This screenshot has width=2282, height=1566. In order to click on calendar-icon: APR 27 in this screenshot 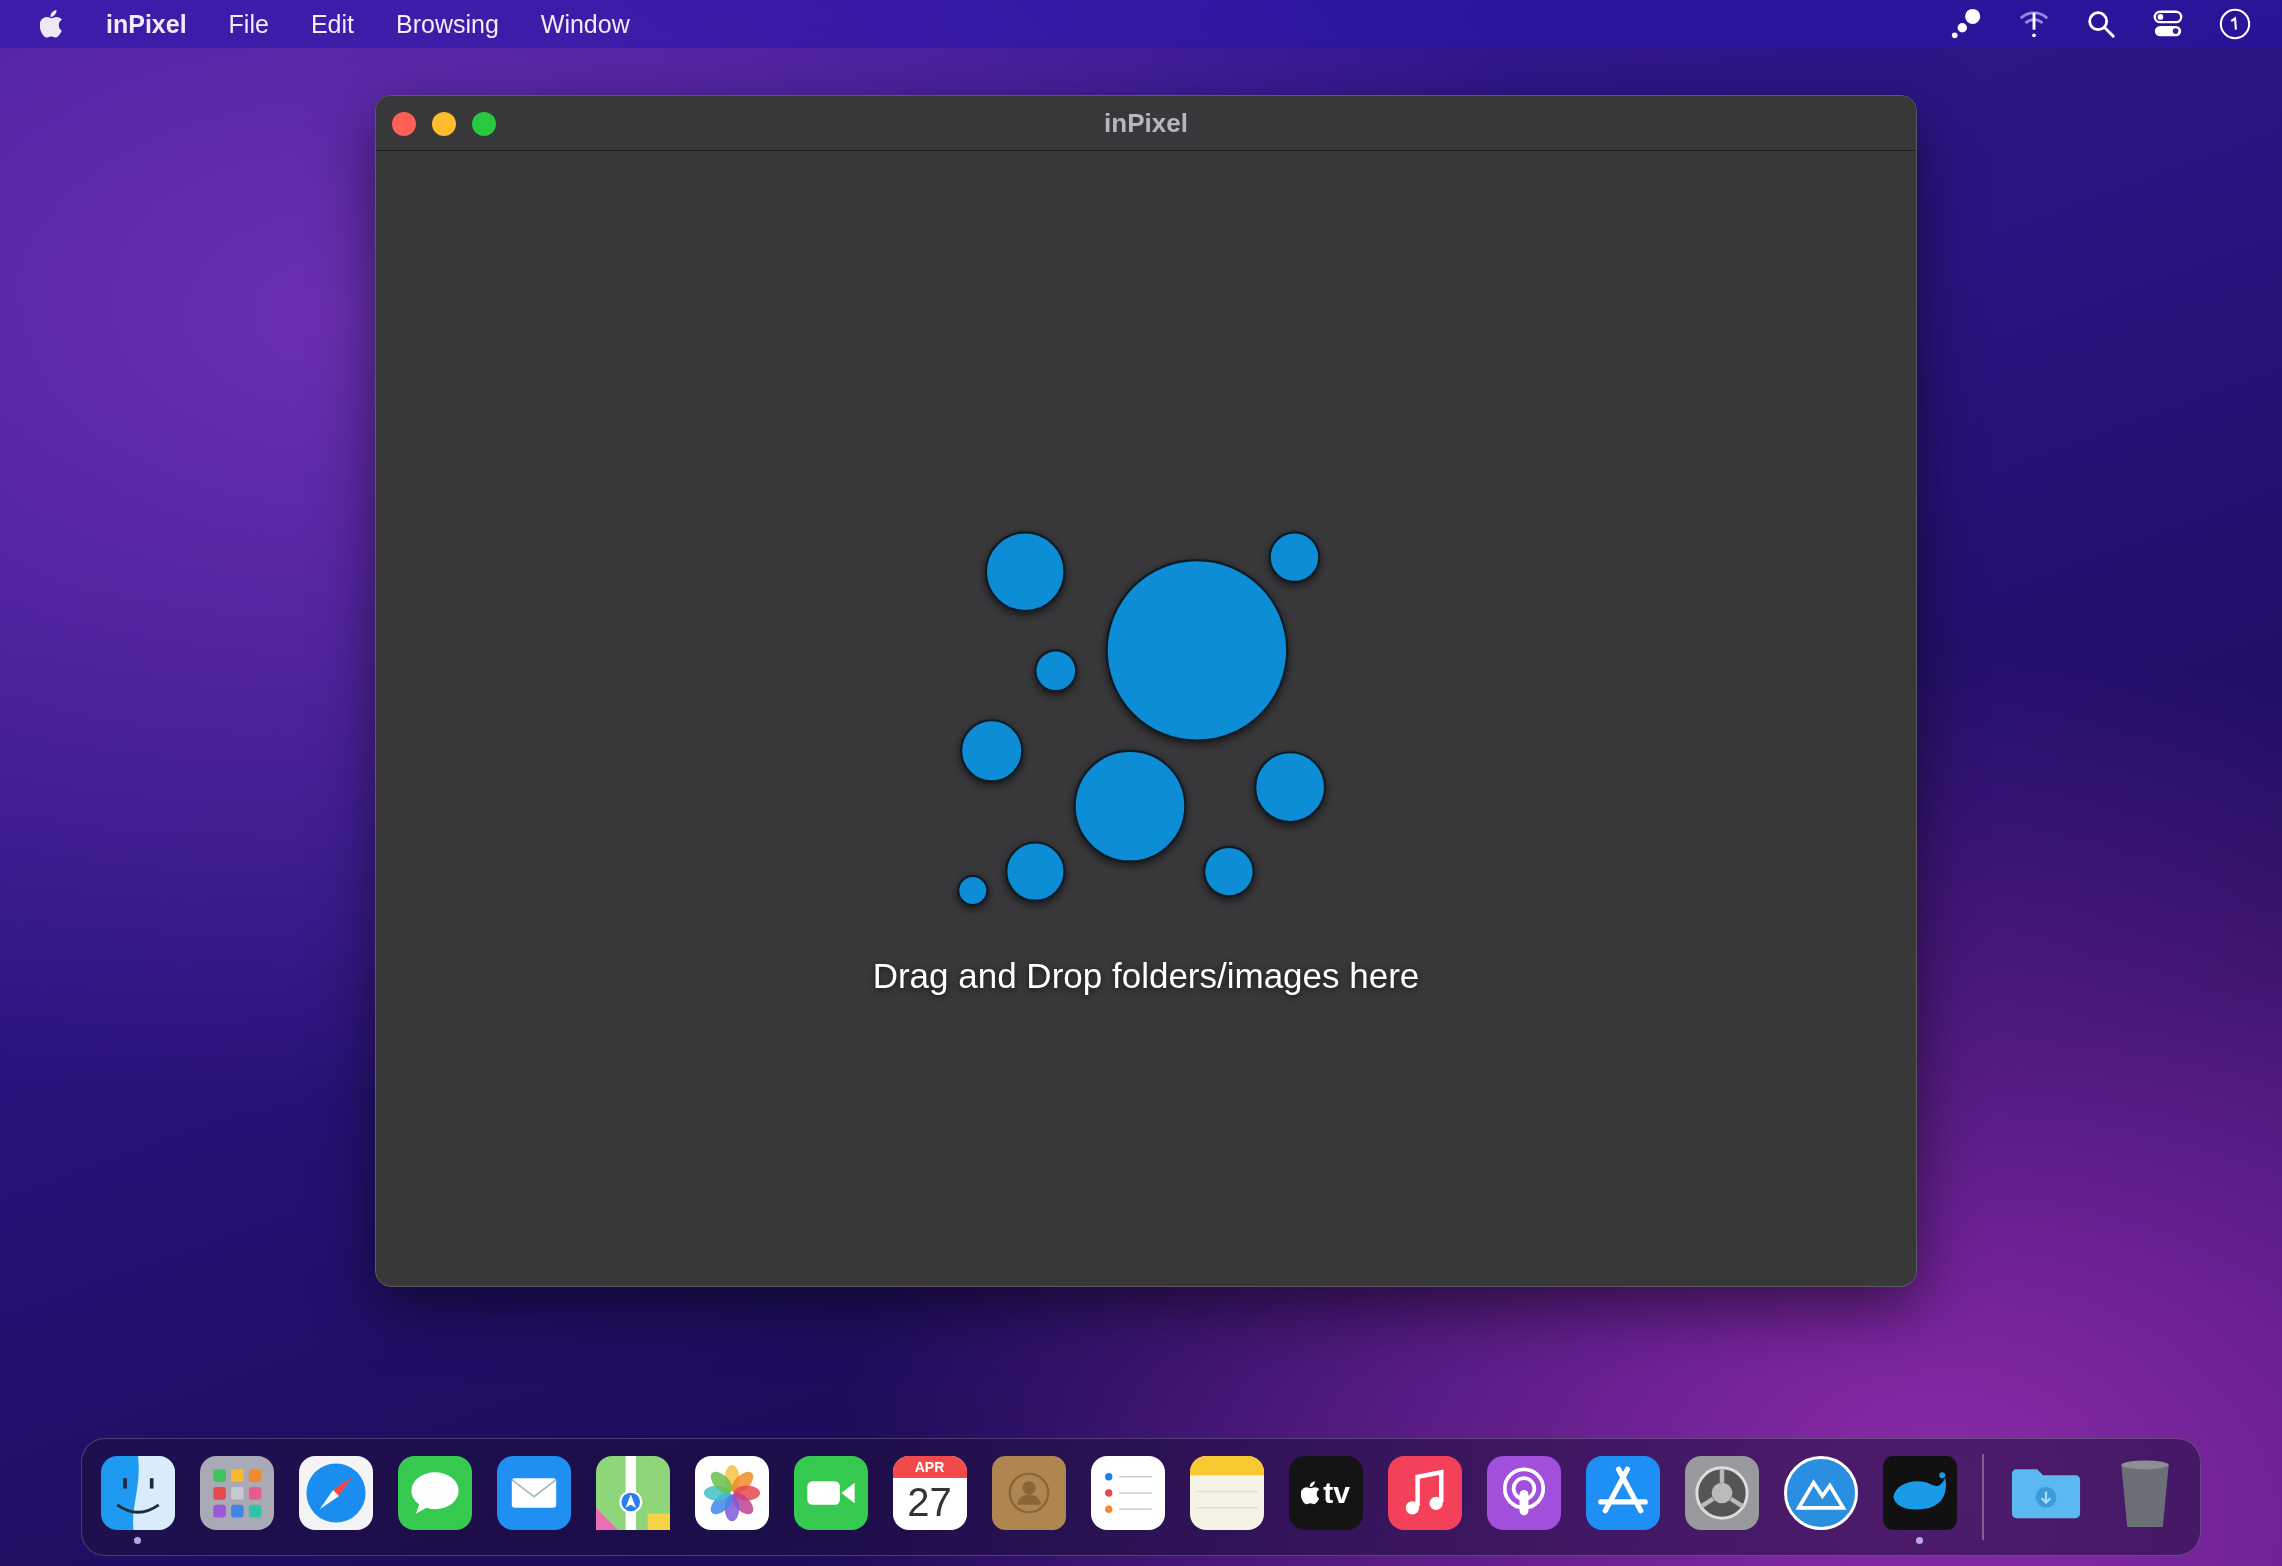, I will do `click(929, 1493)`.